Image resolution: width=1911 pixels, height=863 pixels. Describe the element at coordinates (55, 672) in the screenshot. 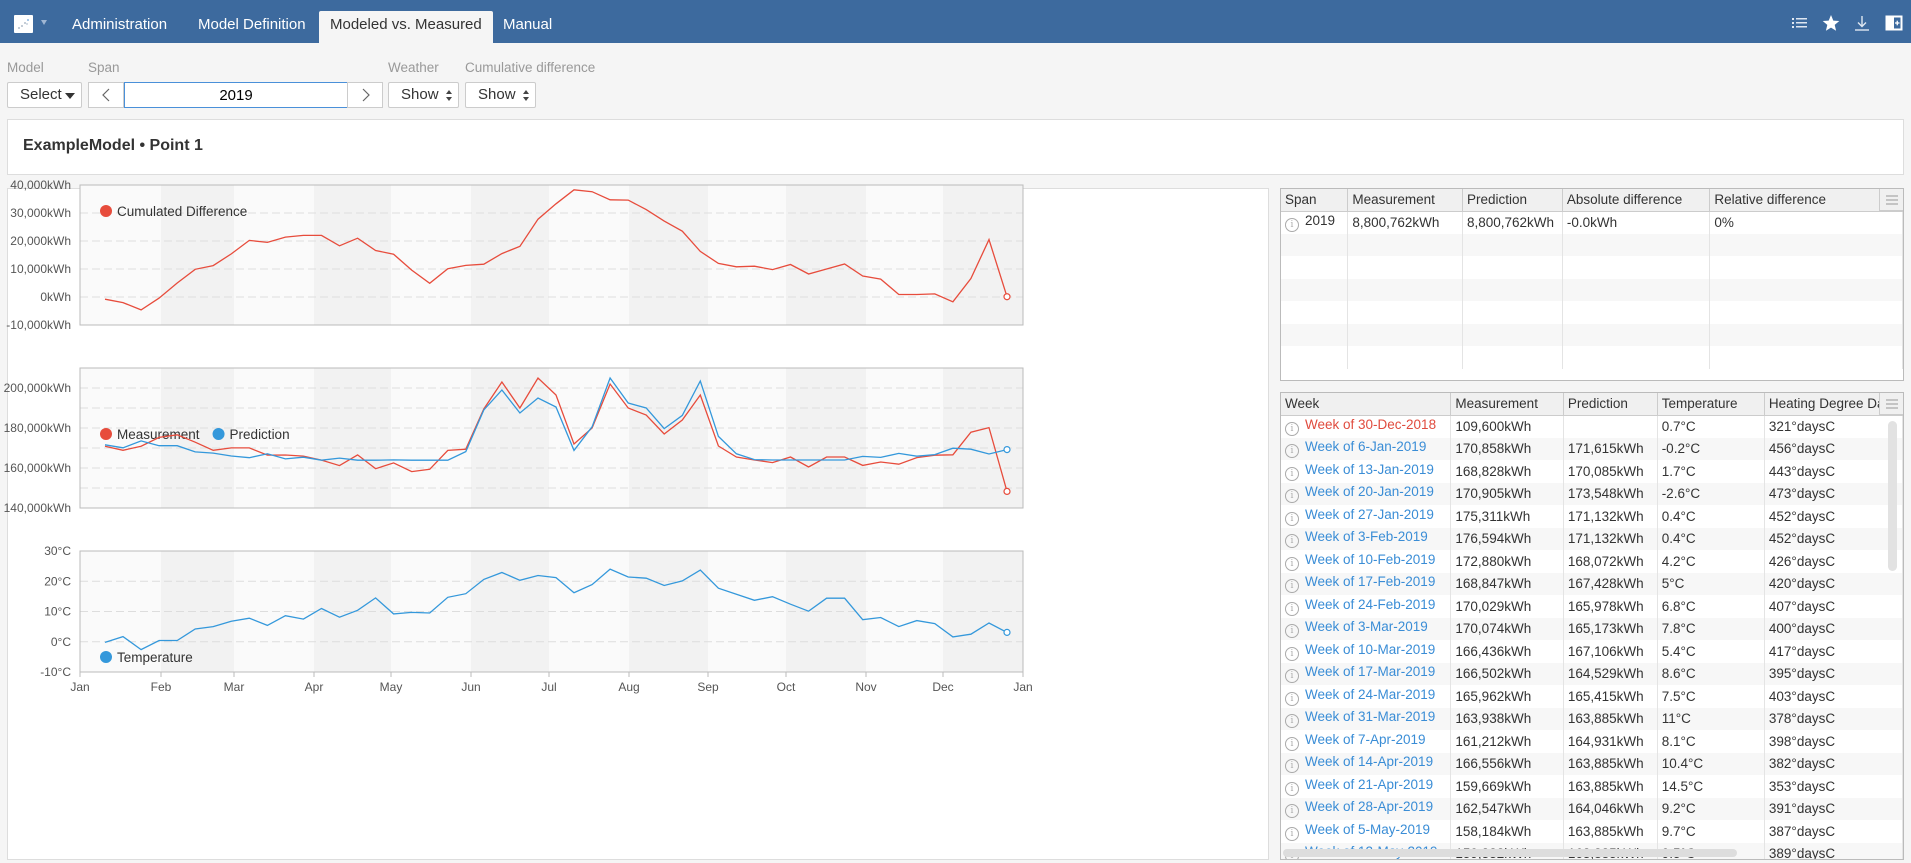

I see `y-tick-label: -10°C` at that location.